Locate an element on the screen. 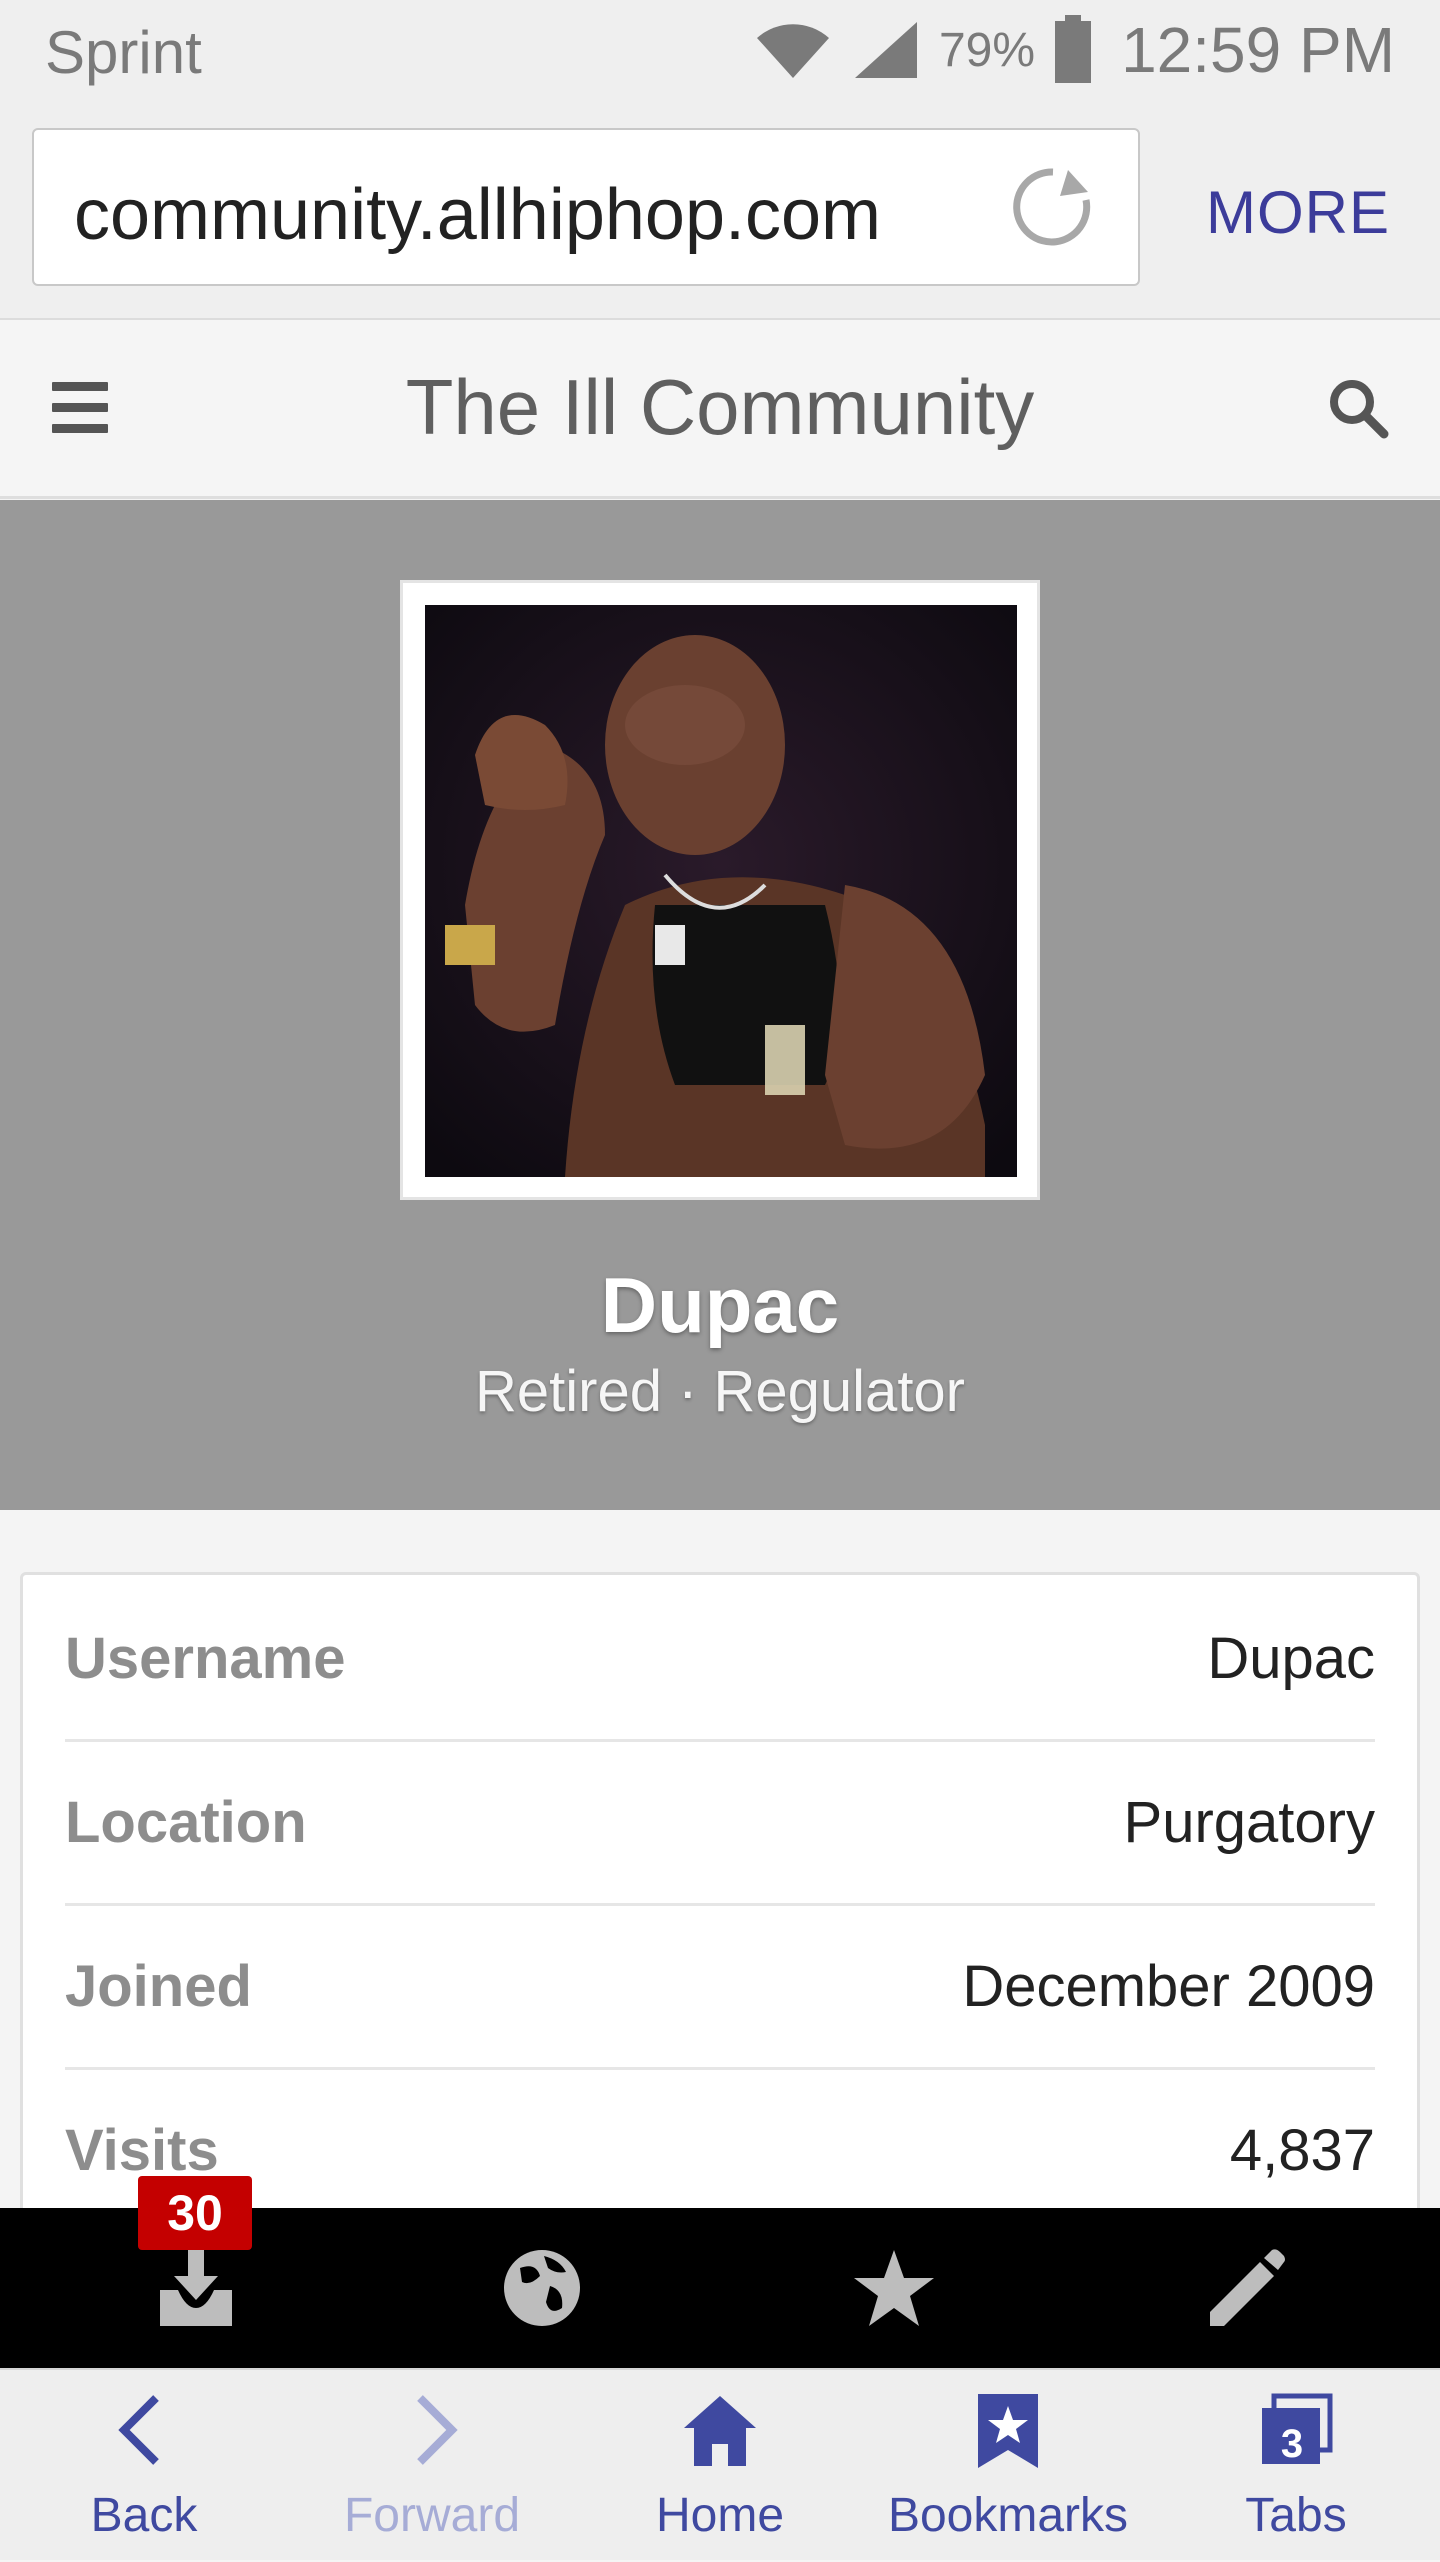 Image resolution: width=1440 pixels, height=2562 pixels. browser-bottom-nav: Back Forward Home Bookmarks 3 Tabs is located at coordinates (720, 2464).